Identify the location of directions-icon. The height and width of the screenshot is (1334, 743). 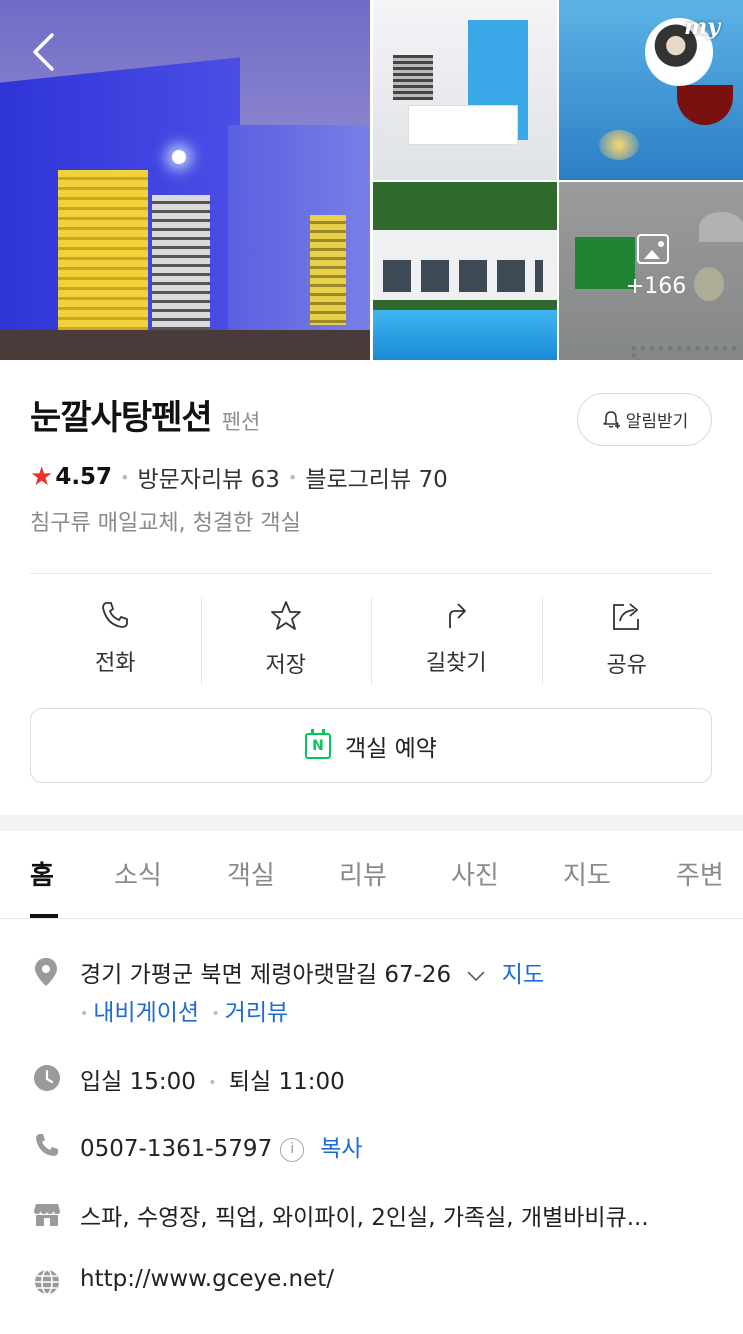
(458, 615).